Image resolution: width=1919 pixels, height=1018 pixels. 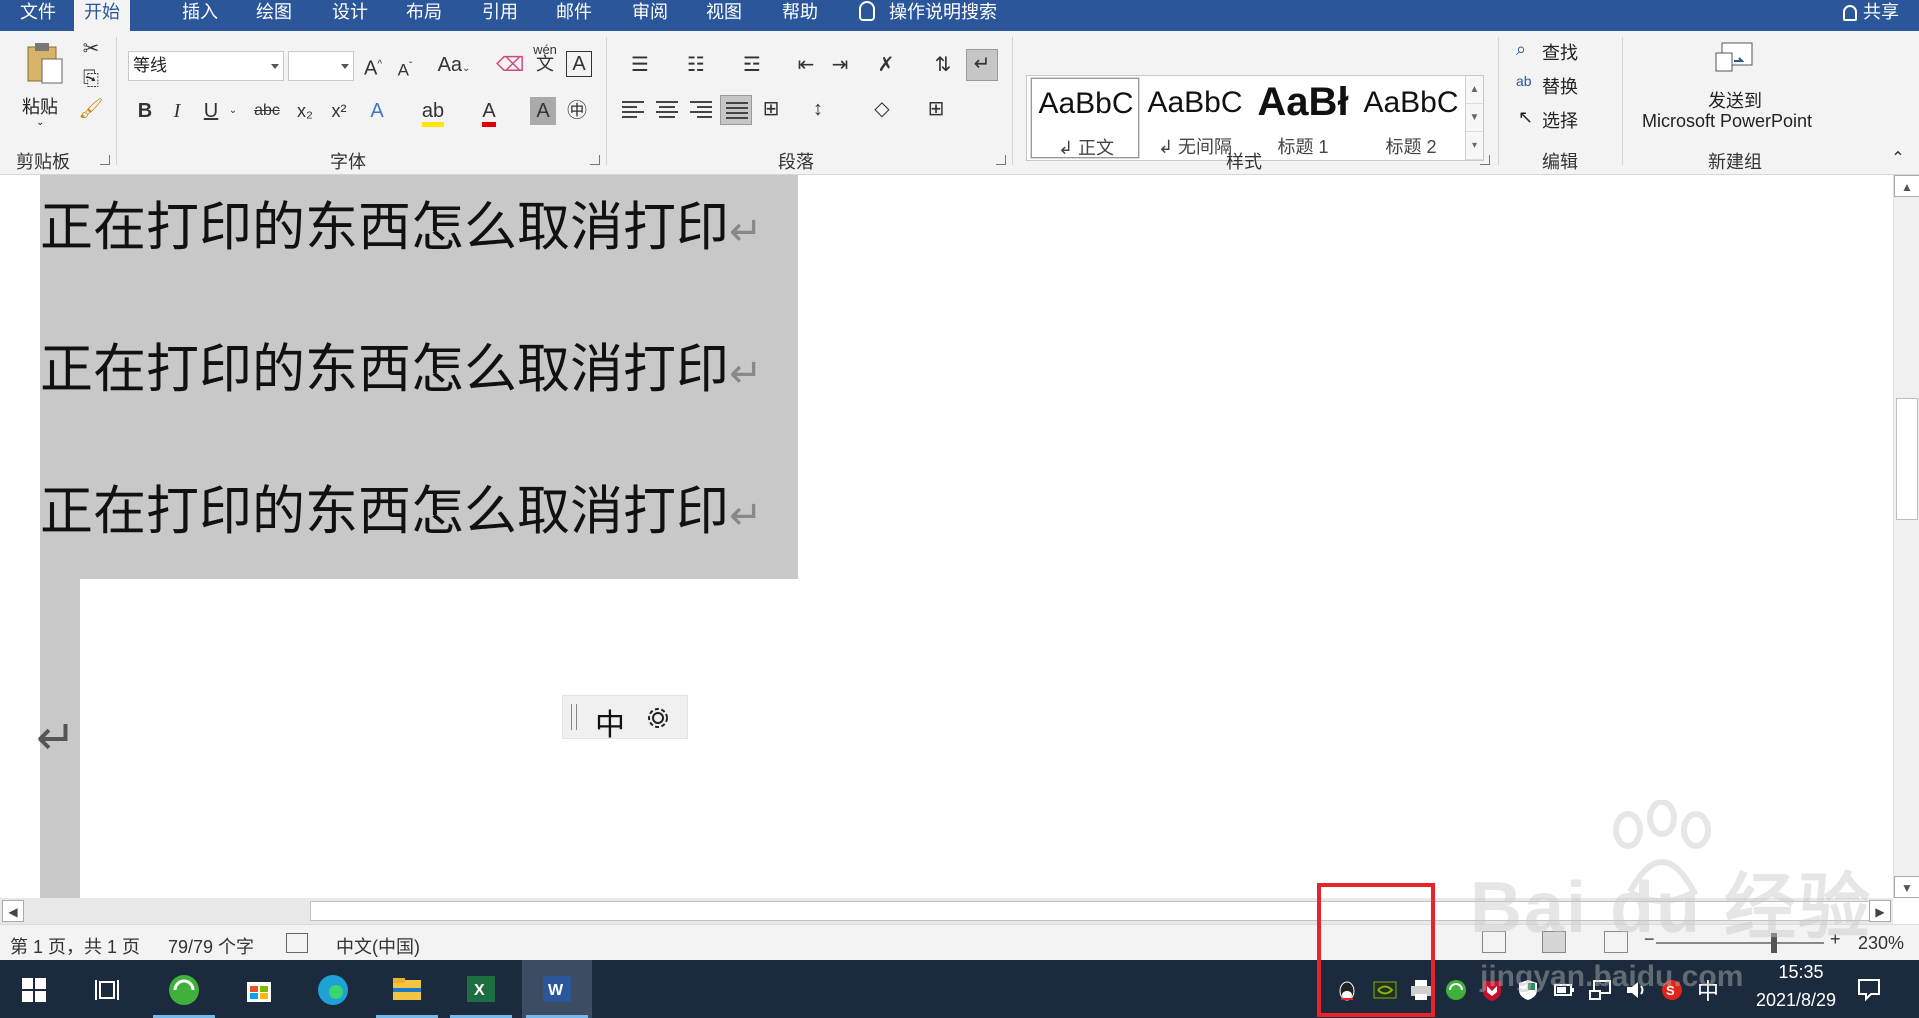 I want to click on taskbar-file-explorer, so click(x=407, y=989).